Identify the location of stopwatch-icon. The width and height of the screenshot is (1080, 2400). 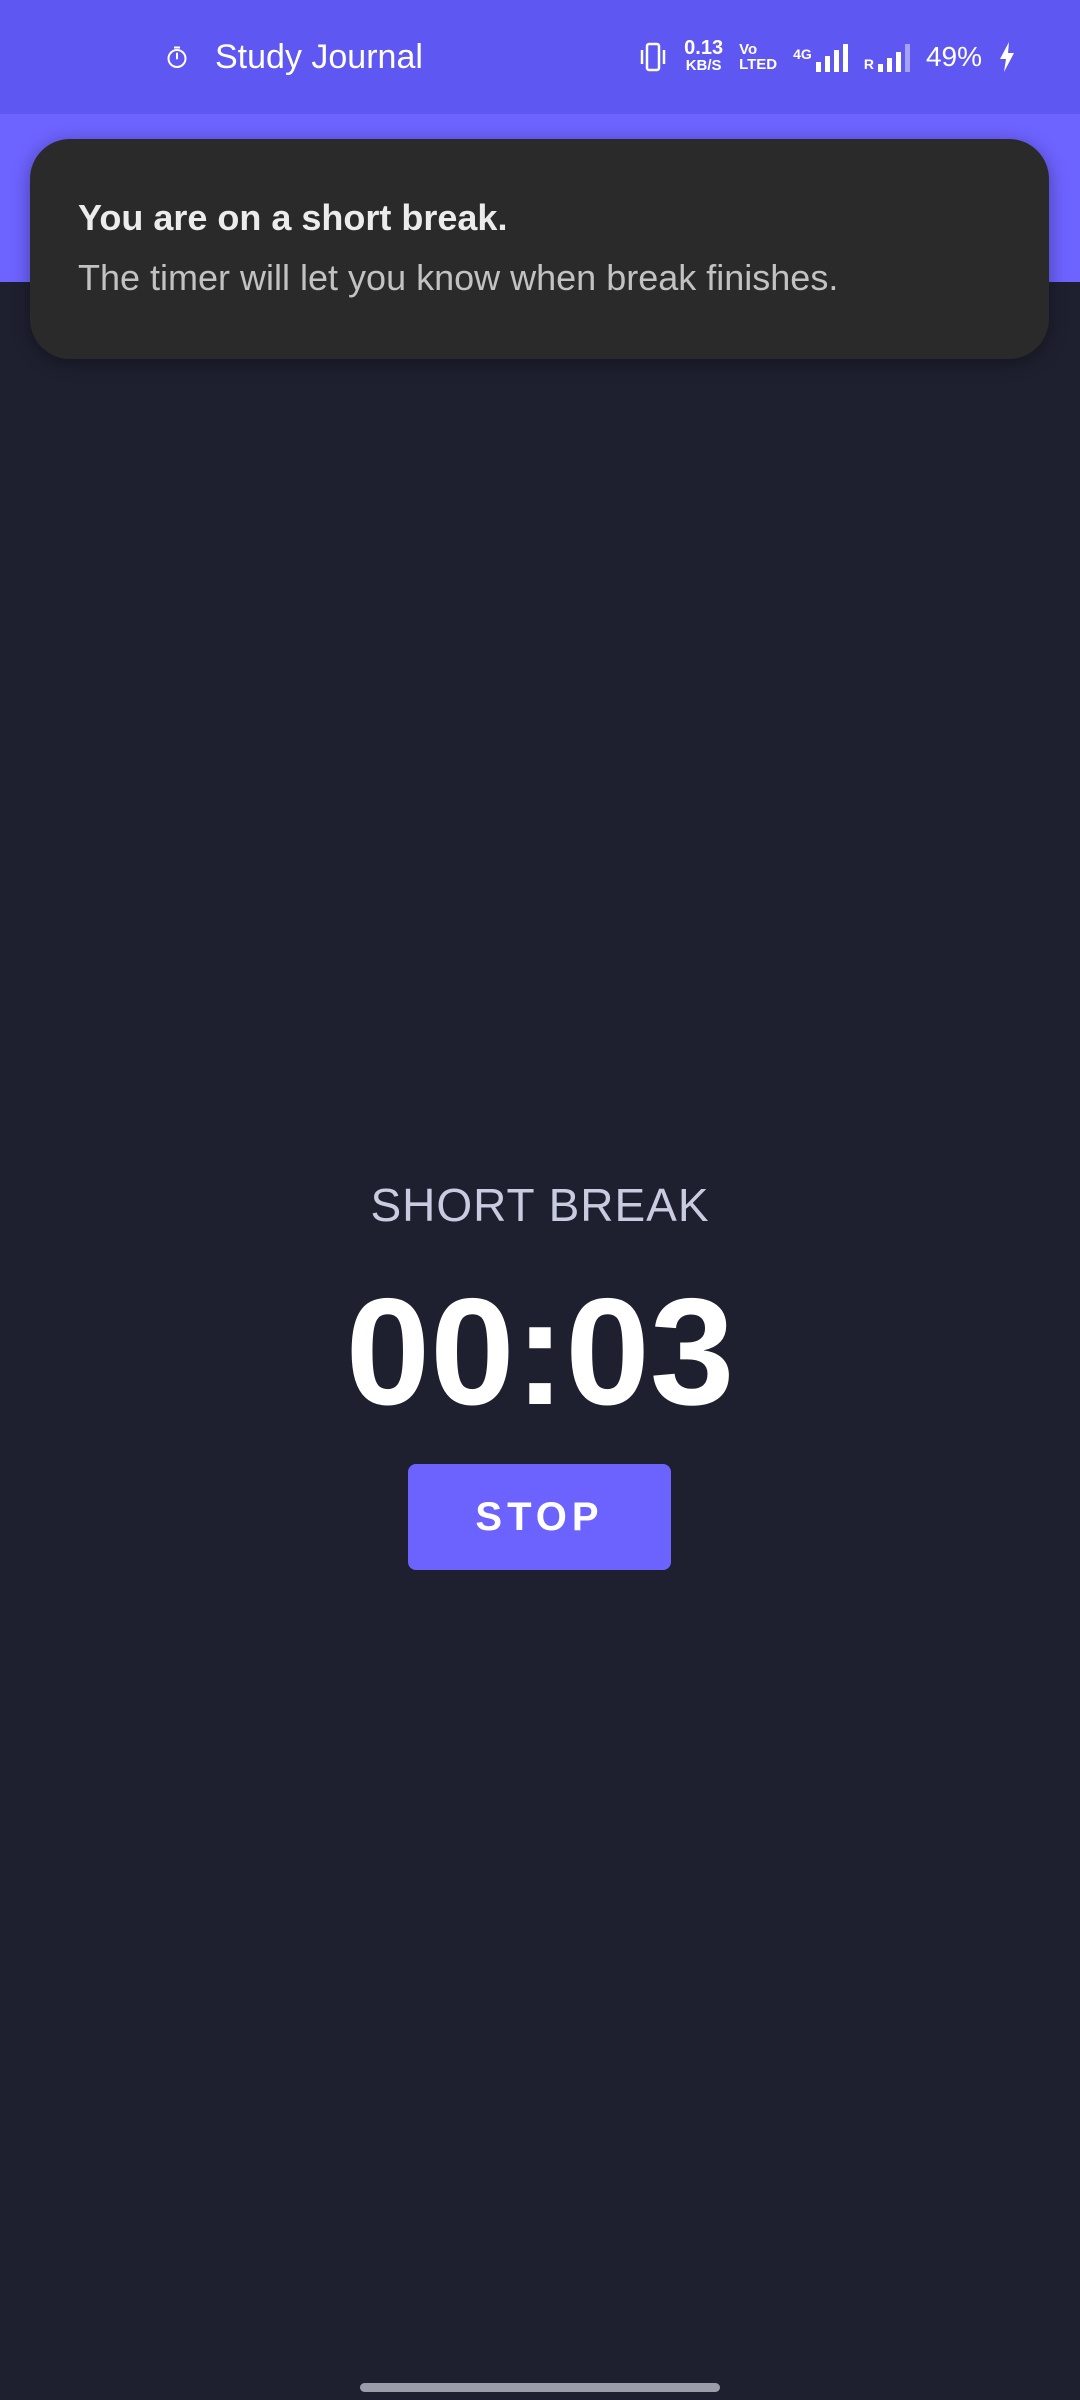
(177, 57).